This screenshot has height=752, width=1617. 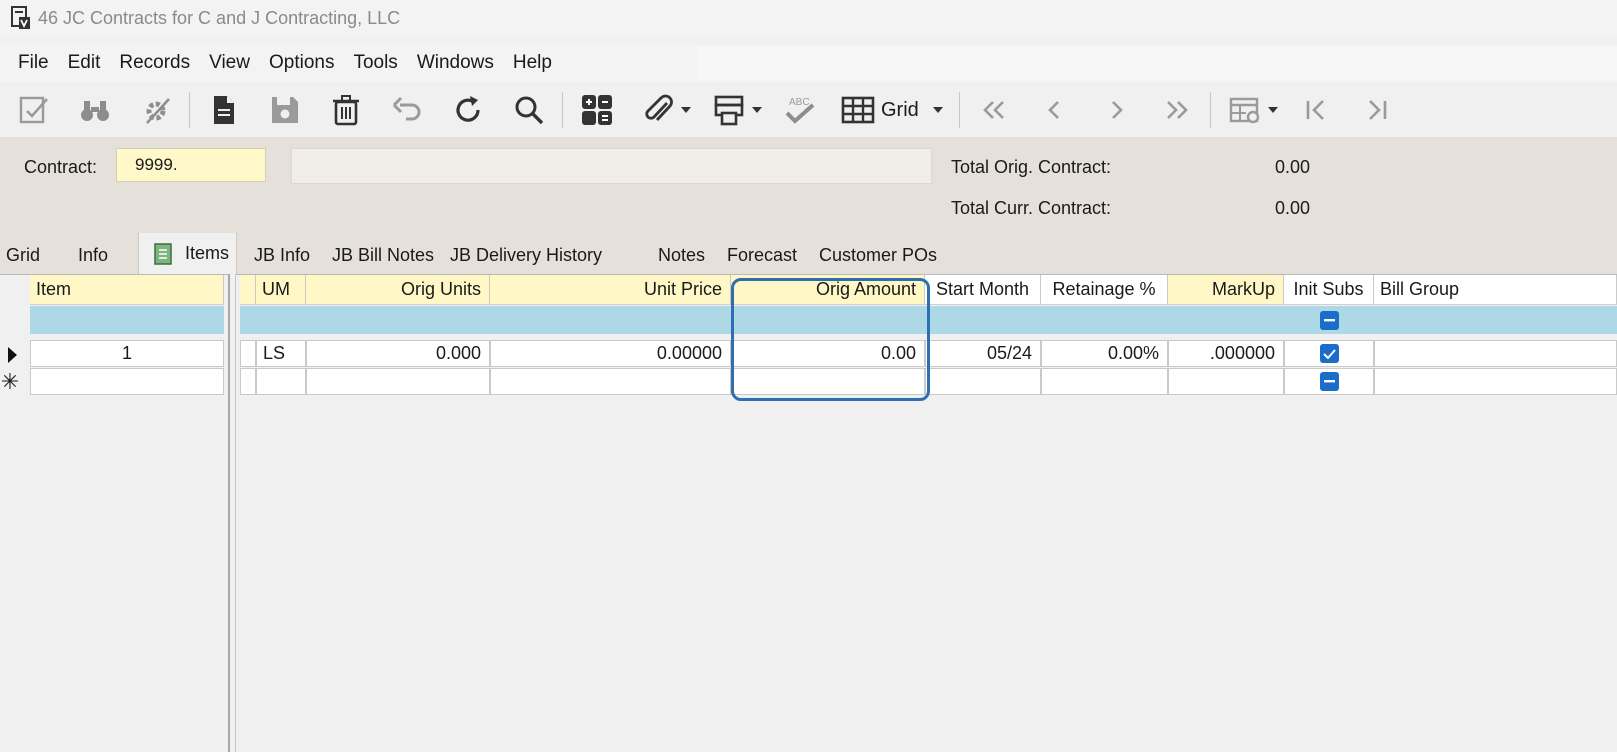 What do you see at coordinates (828, 381) in the screenshot?
I see `new-row-cell-orig-amount` at bounding box center [828, 381].